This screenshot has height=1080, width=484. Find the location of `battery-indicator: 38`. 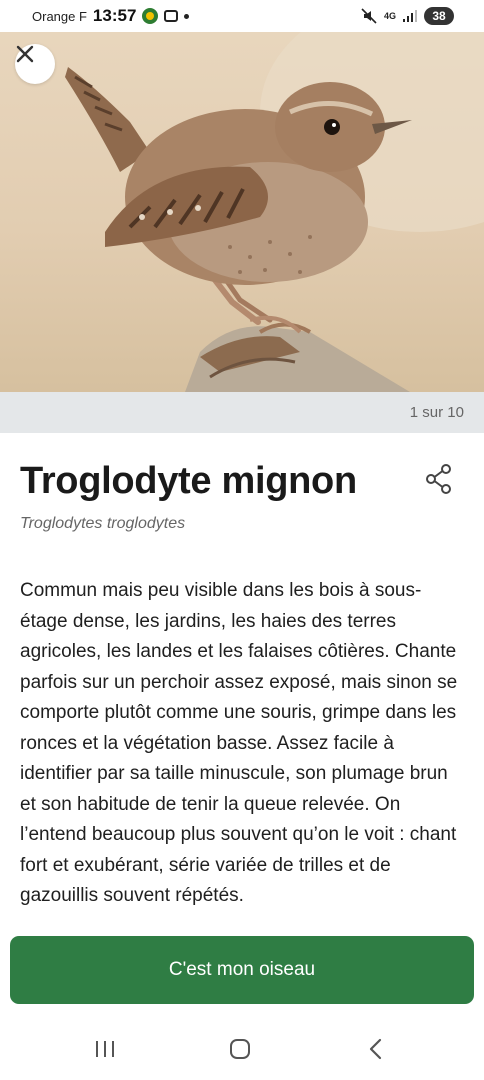

battery-indicator: 38 is located at coordinates (439, 16).